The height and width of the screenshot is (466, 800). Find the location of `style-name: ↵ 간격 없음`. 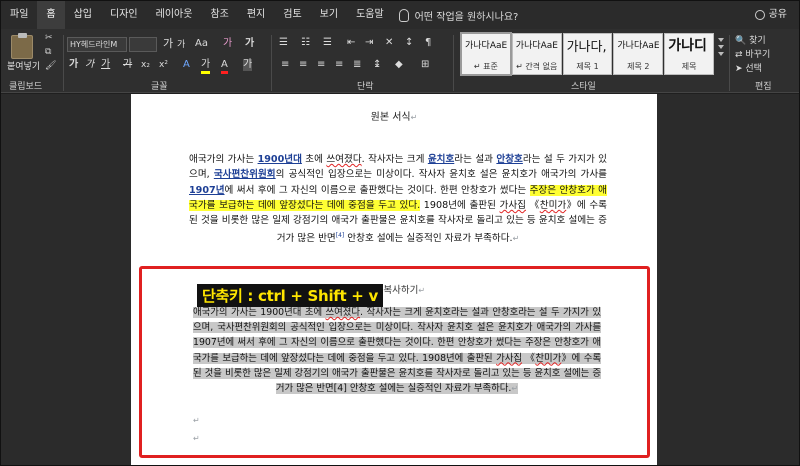

style-name: ↵ 간격 없음 is located at coordinates (537, 66).